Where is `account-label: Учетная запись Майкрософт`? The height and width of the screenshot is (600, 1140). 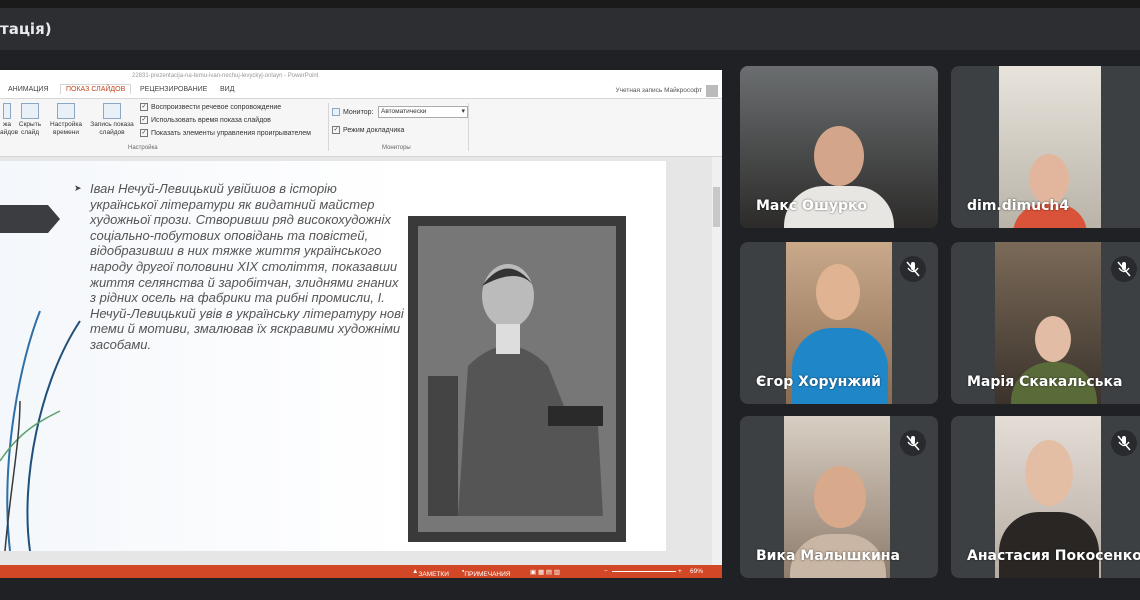
account-label: Учетная запись Майкрософт is located at coordinates (658, 90).